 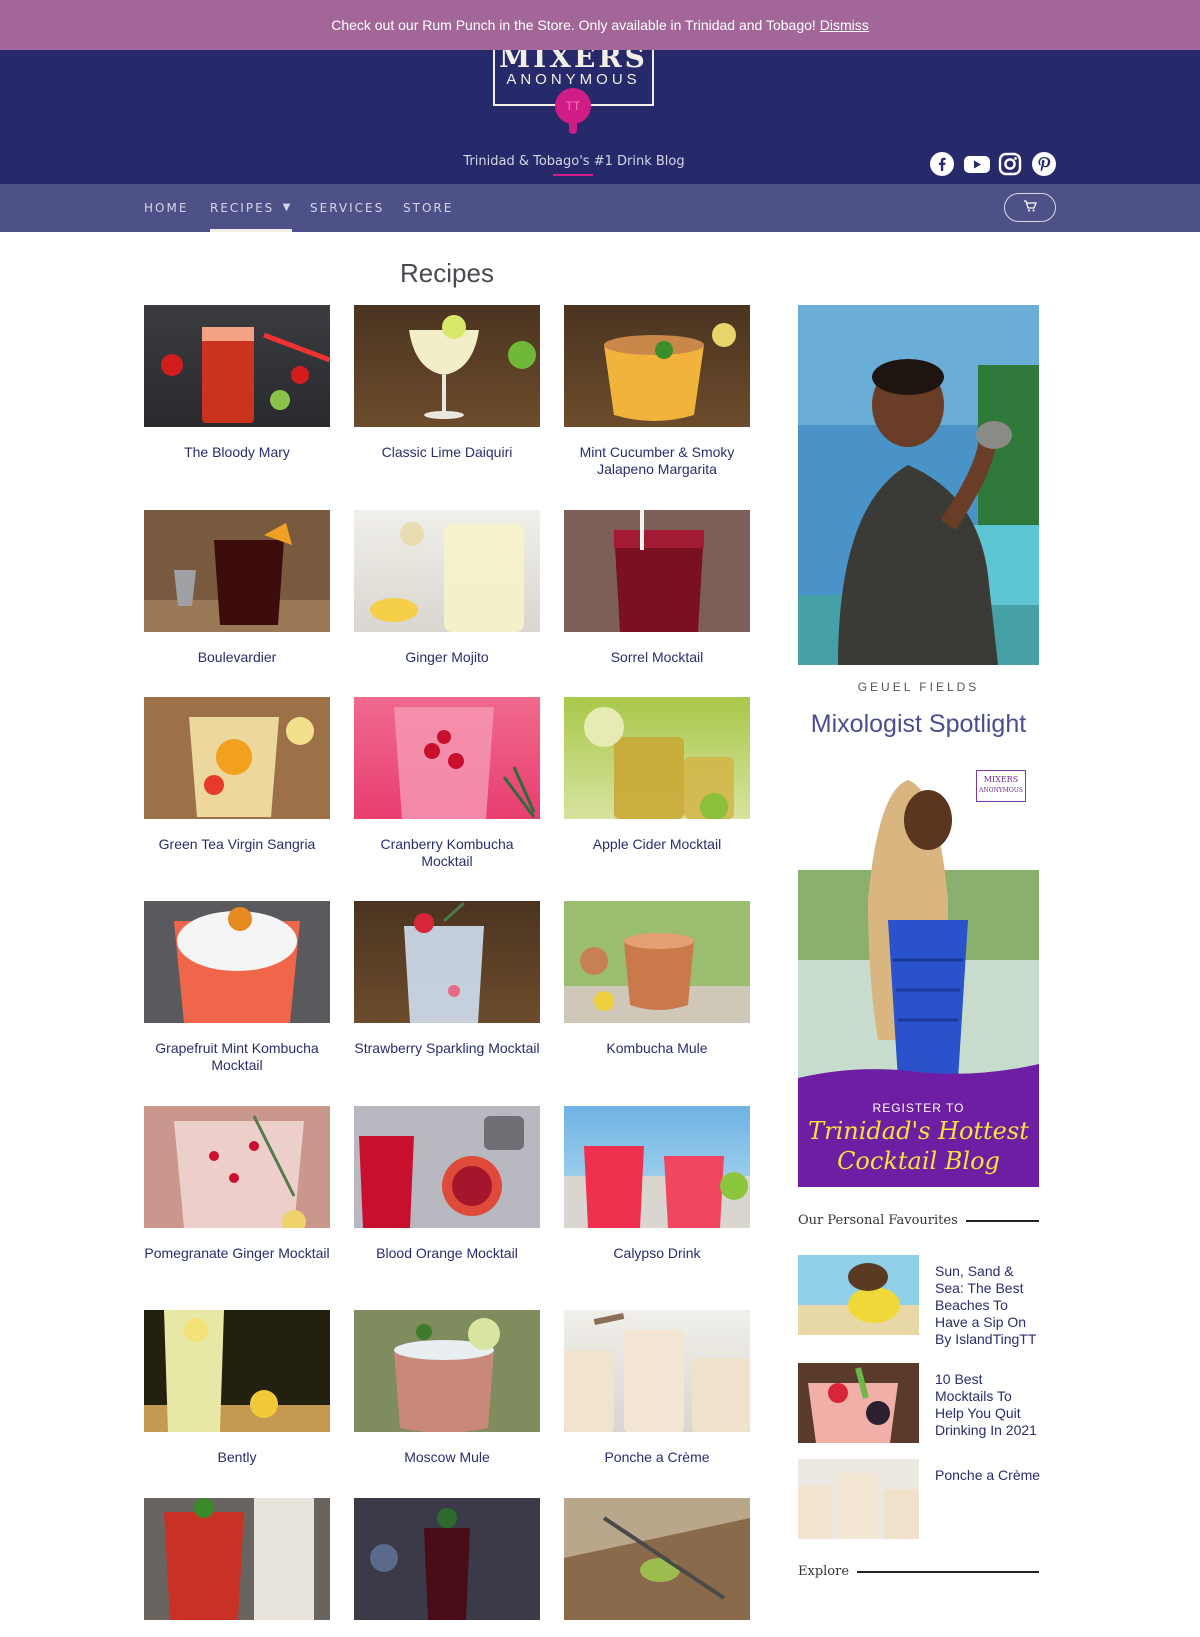 I want to click on nav-recipes-label: RECIPES, so click(x=242, y=208).